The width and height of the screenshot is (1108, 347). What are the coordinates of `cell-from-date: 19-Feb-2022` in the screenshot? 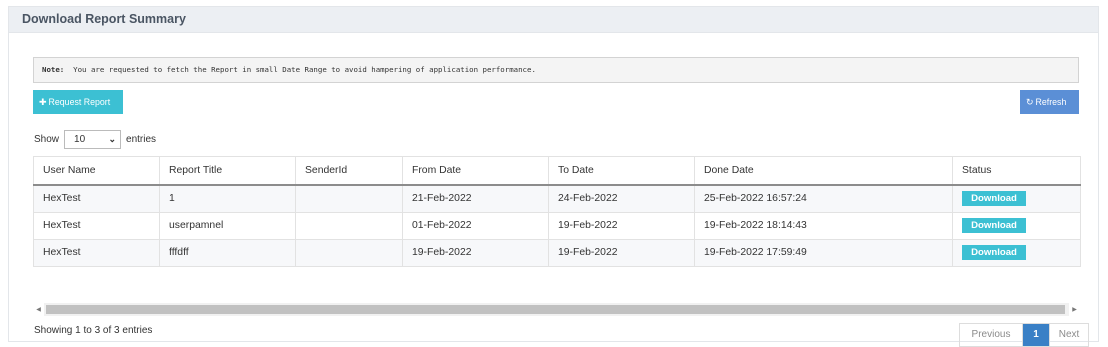 It's located at (475, 252).